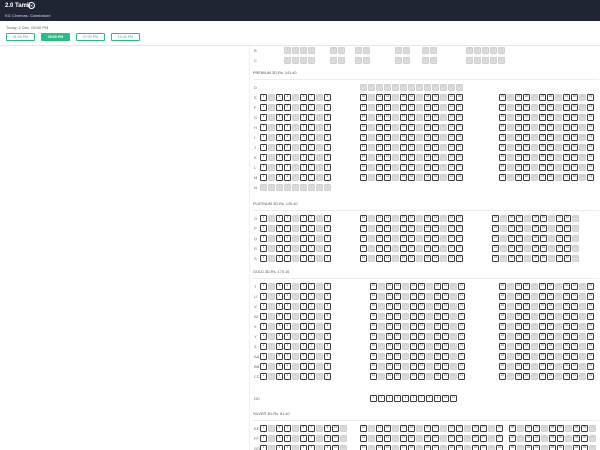  Describe the element at coordinates (311, 447) in the screenshot. I see `seat-available: 7` at that location.